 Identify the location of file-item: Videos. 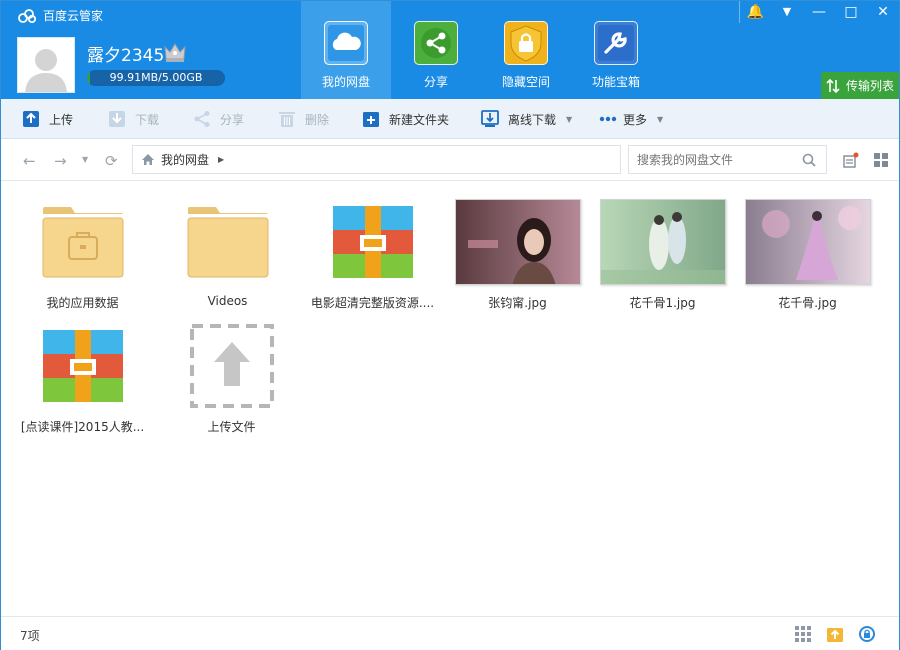
(227, 252).